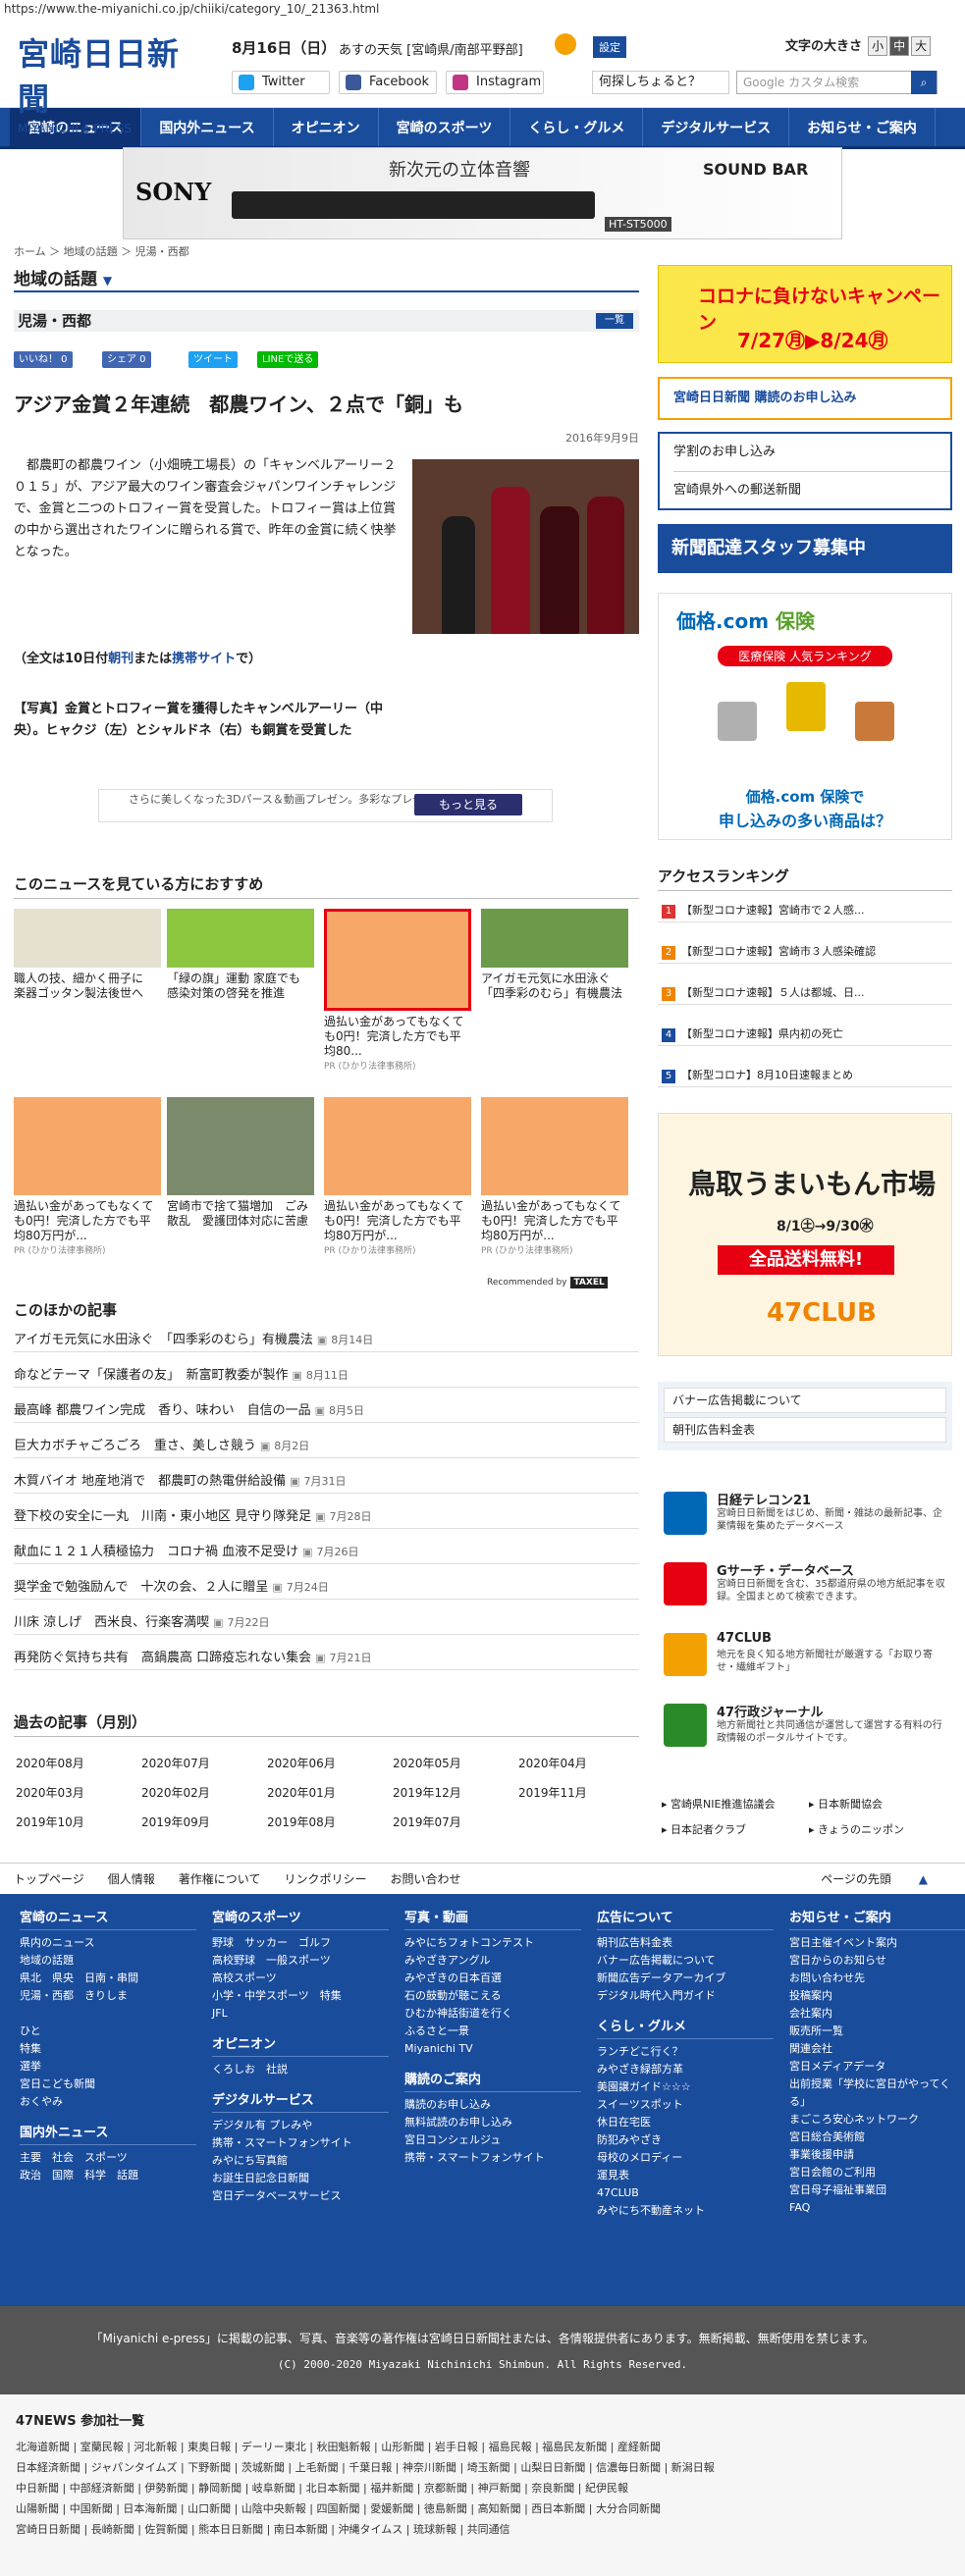 Image resolution: width=965 pixels, height=2576 pixels. I want to click on footer-link: みやざき緑部方革, so click(685, 2069).